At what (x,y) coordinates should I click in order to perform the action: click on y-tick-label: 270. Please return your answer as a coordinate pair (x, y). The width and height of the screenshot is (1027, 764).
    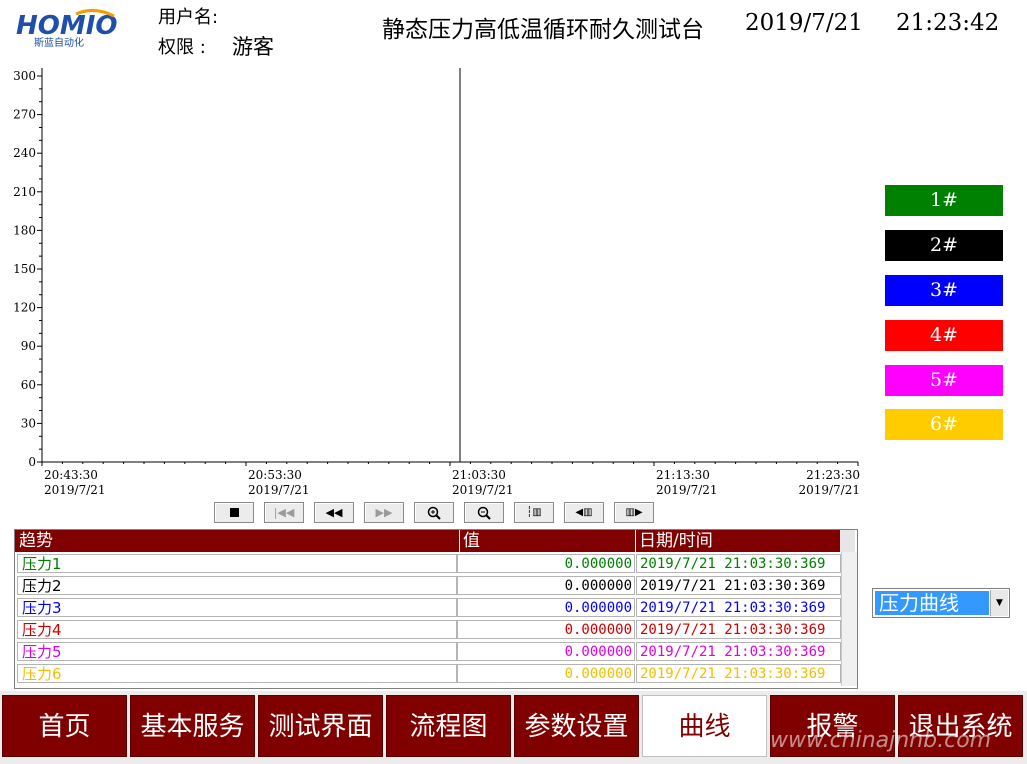
    Looking at the image, I should click on (24, 115).